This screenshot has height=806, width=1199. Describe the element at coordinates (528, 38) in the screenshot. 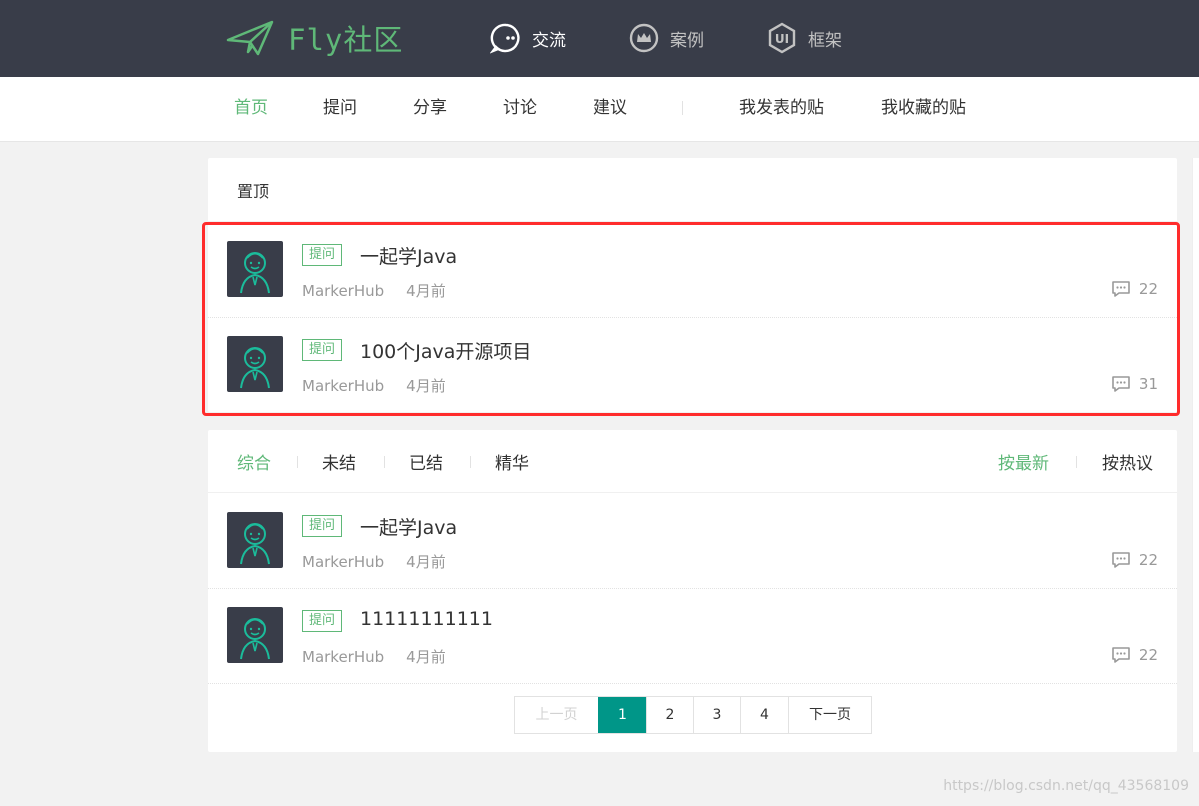

I see `top-nav-exchange: 交流` at that location.